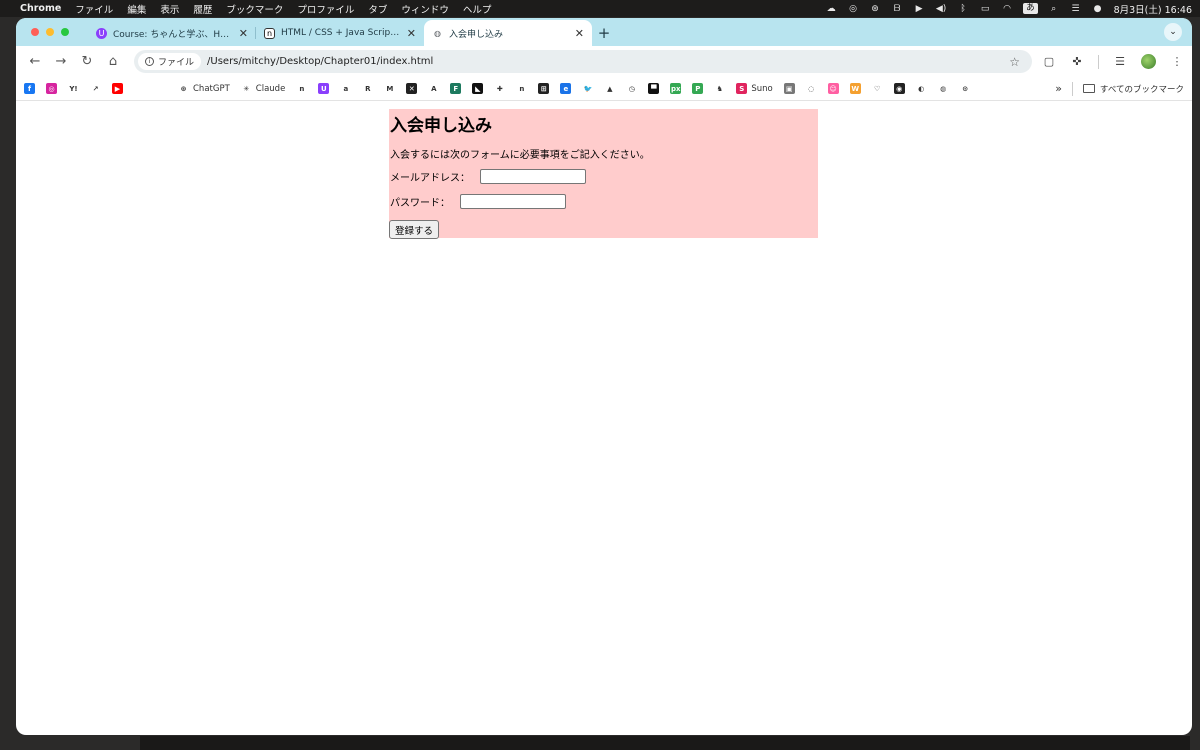 This screenshot has width=1200, height=750. Describe the element at coordinates (478, 88) in the screenshot. I see `bookmark-item: ◣` at that location.